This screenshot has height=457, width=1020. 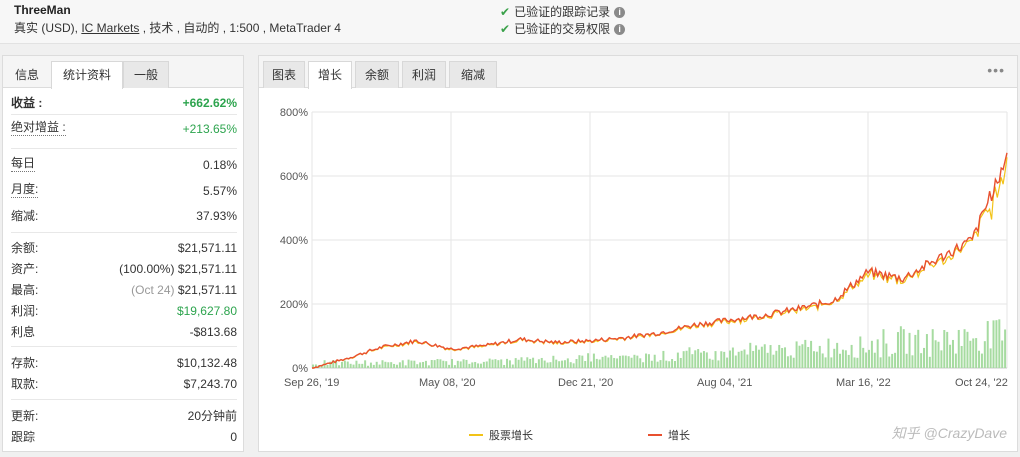 What do you see at coordinates (23, 164) in the screenshot?
I see `stat-label: 每日` at bounding box center [23, 164].